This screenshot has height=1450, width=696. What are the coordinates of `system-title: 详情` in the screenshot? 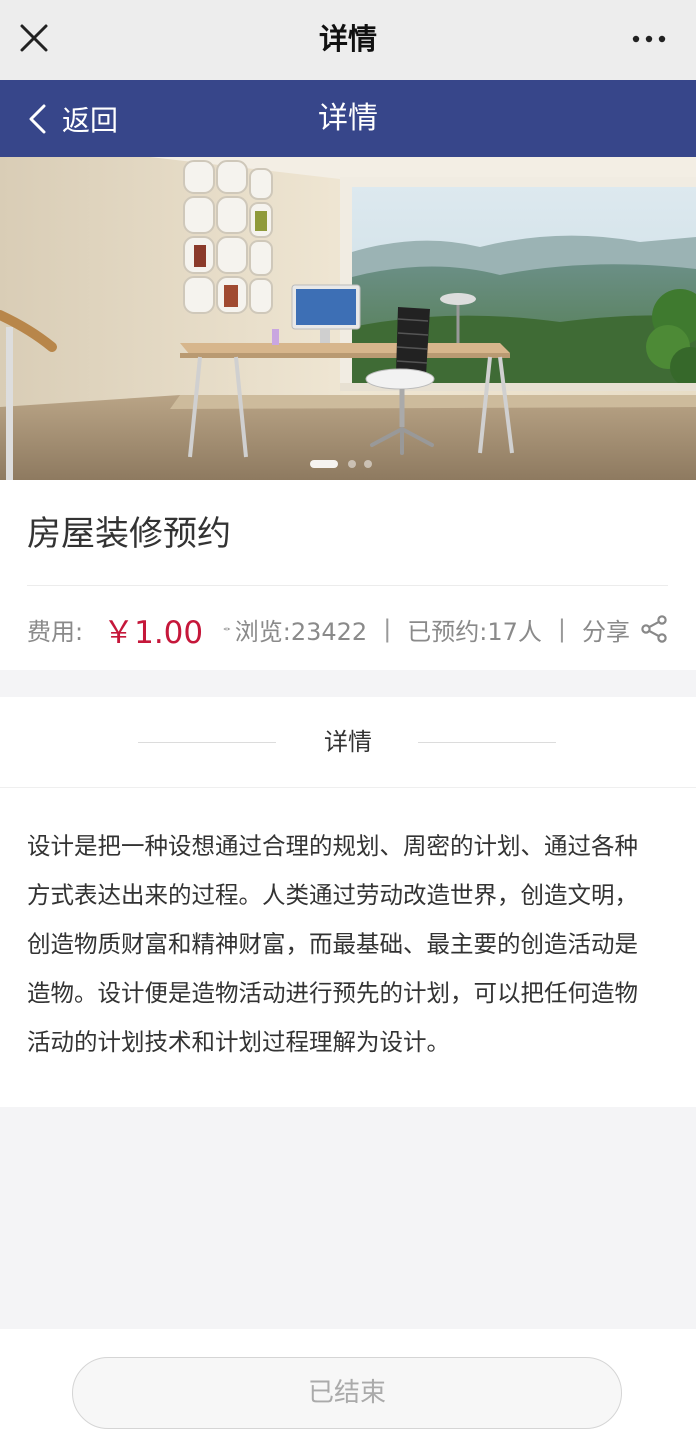 It's located at (347, 39).